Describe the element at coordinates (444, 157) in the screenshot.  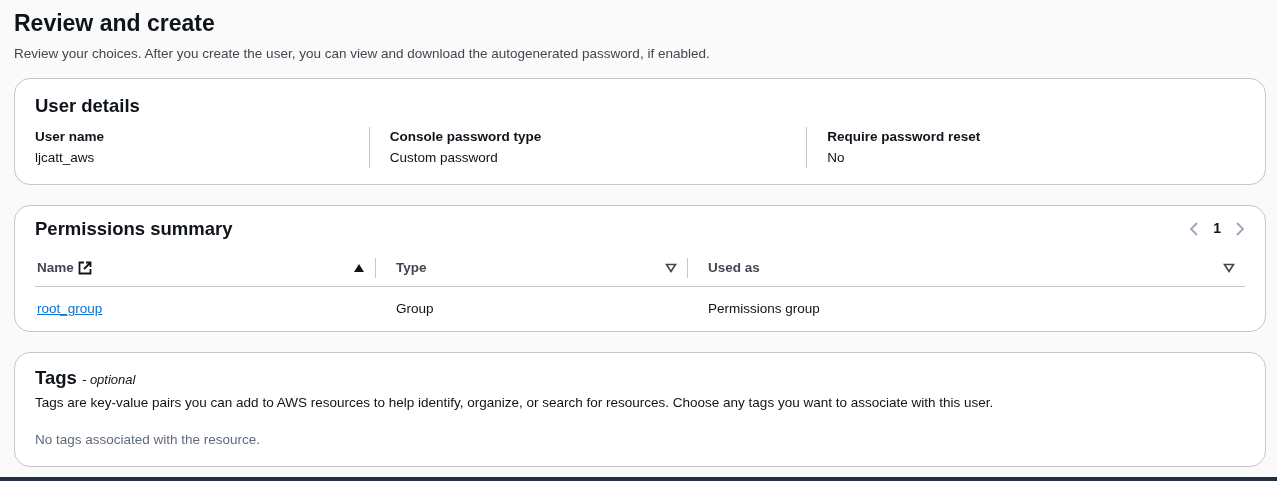
I see `field-value: Custom password` at that location.